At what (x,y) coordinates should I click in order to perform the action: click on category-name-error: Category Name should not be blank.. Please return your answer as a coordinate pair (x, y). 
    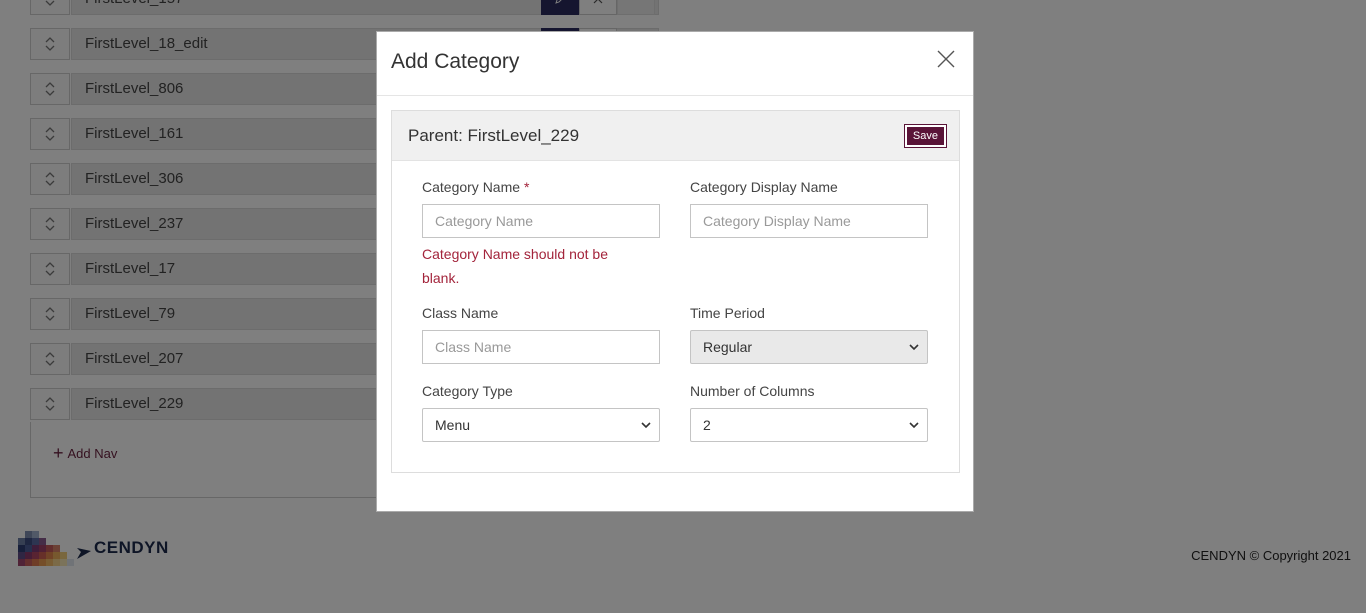
    Looking at the image, I should click on (515, 266).